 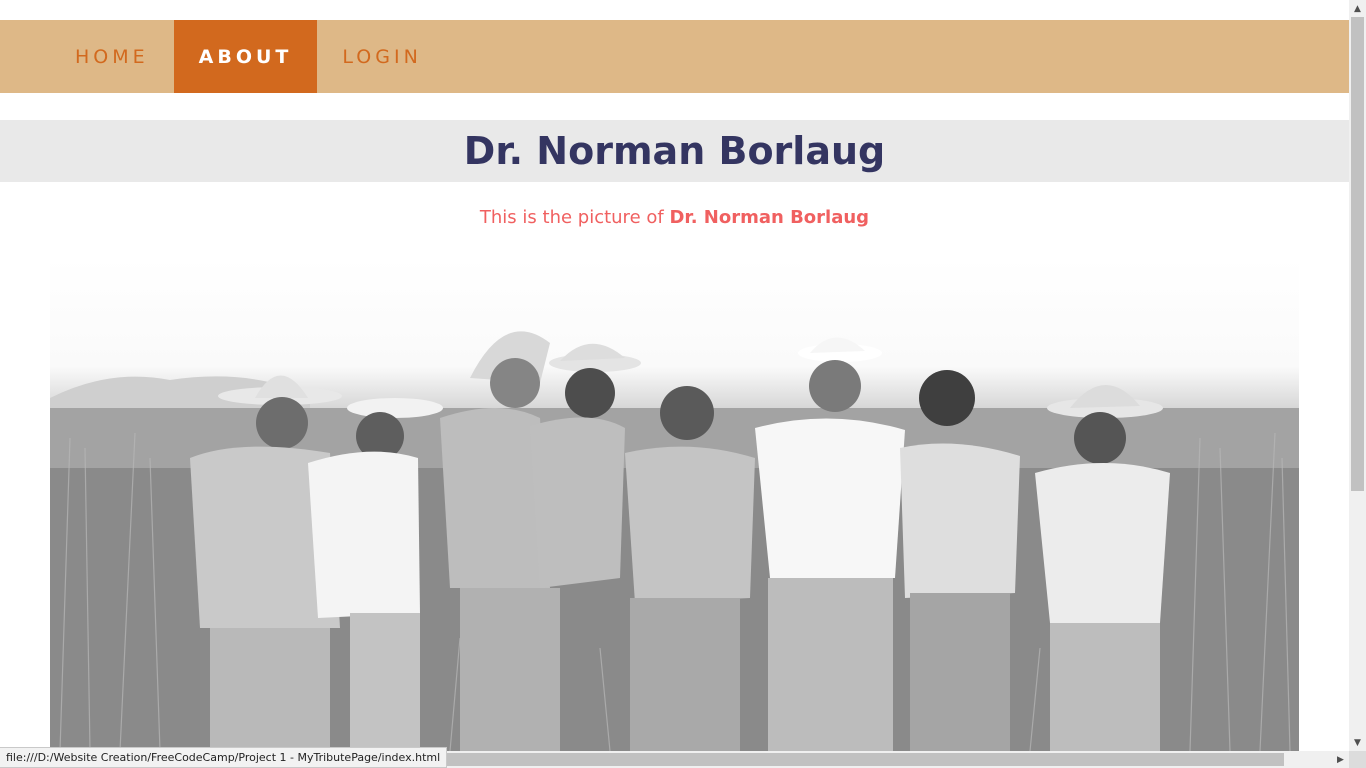 What do you see at coordinates (574, 217) in the screenshot?
I see `caption-text: This is the picture of` at bounding box center [574, 217].